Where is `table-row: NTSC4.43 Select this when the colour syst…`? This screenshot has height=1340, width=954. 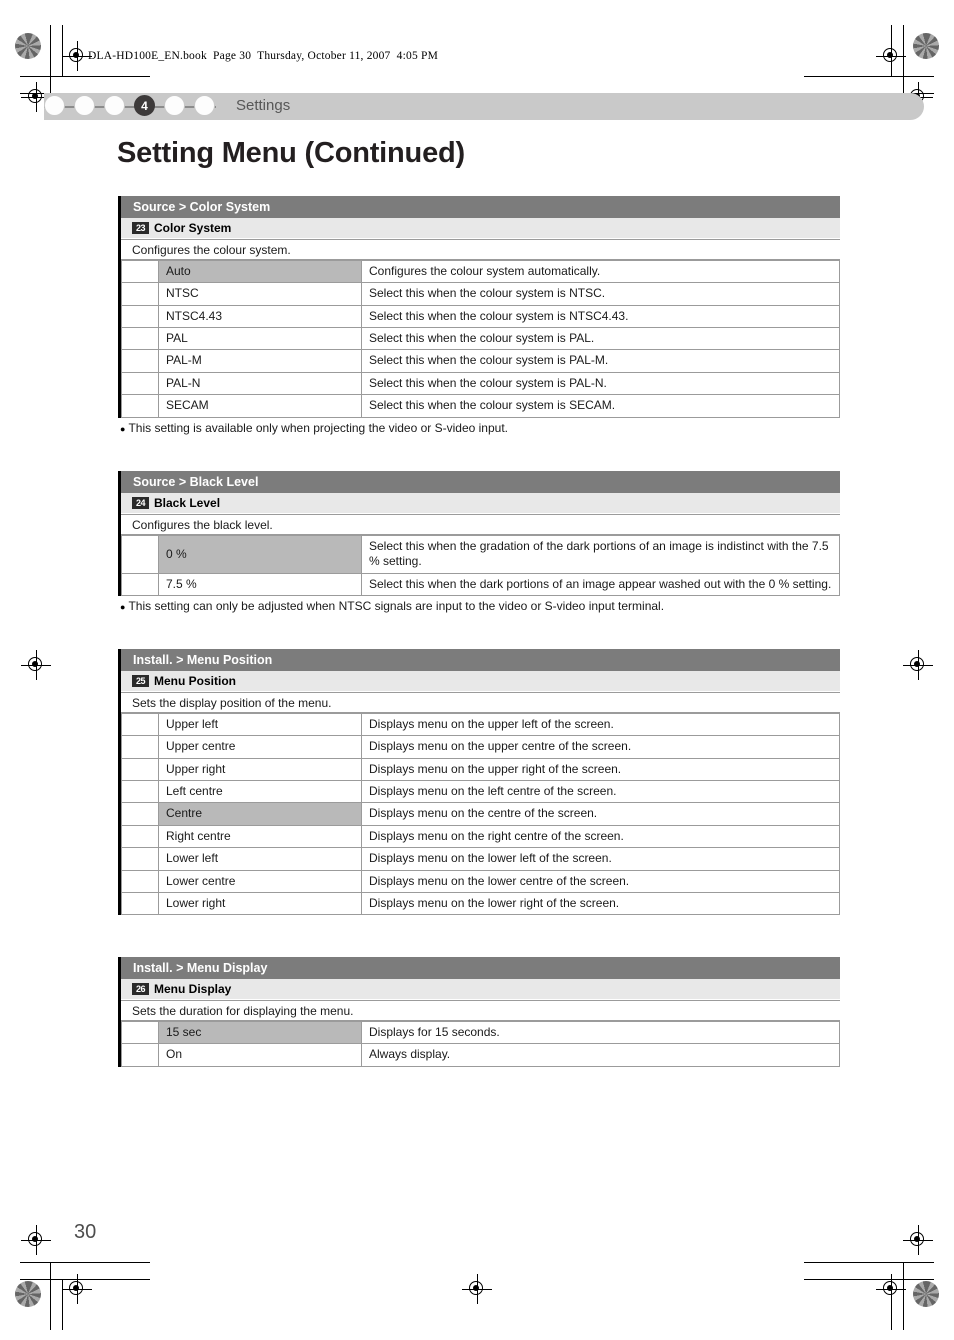 table-row: NTSC4.43 Select this when the colour syst… is located at coordinates (480, 316).